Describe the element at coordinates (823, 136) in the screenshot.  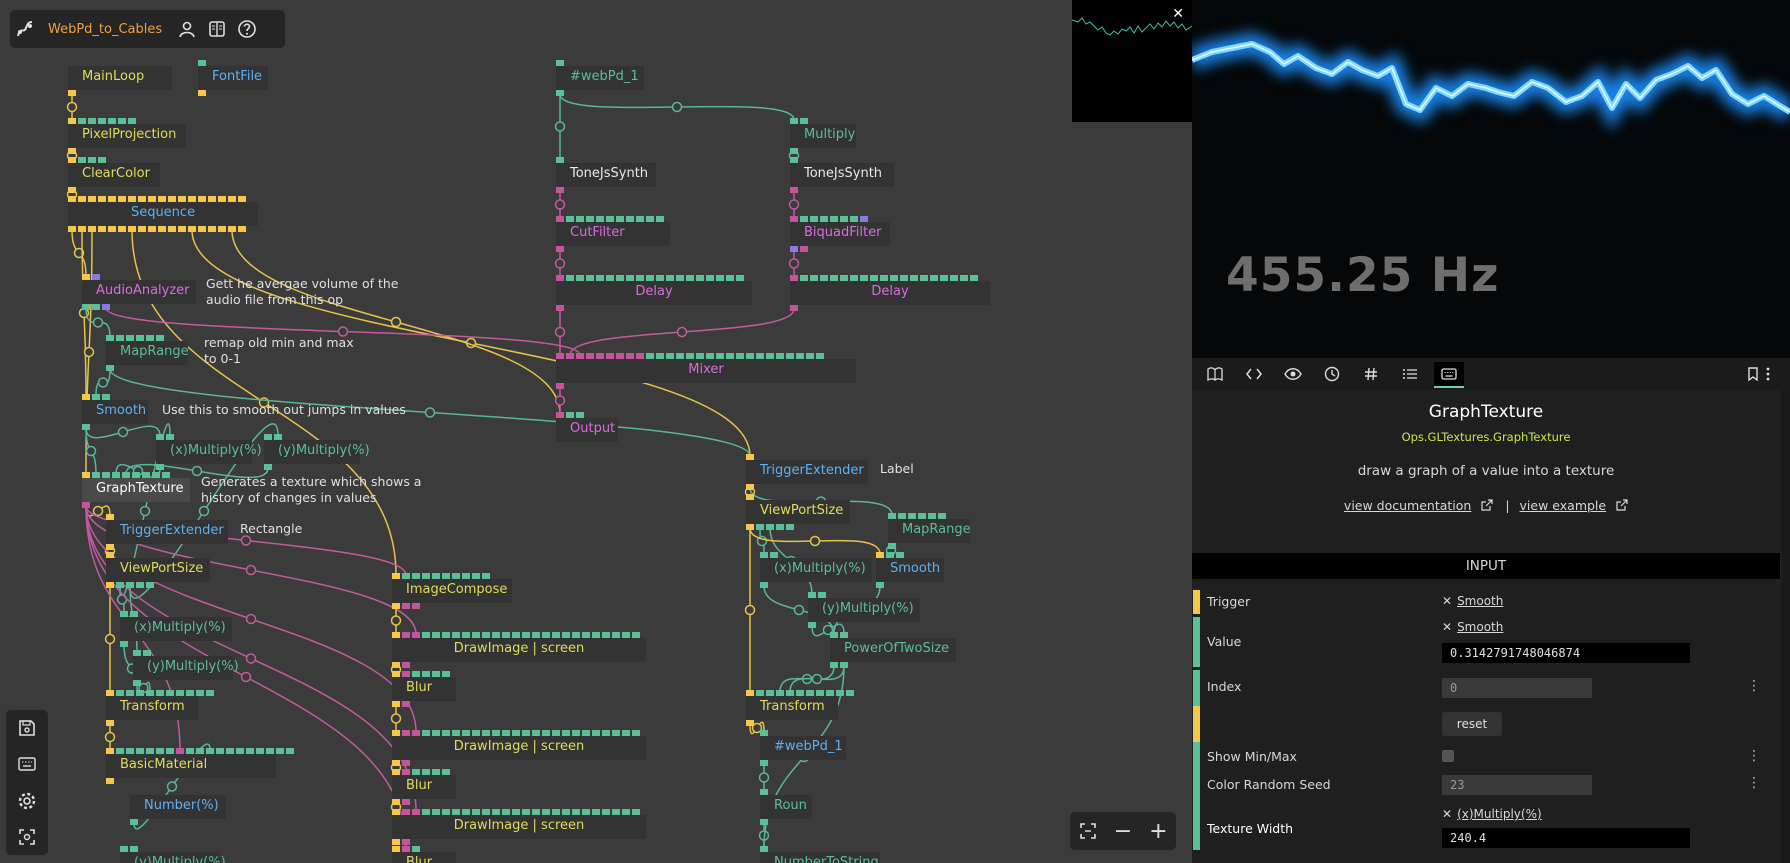
I see `op-multiply: Multiply` at that location.